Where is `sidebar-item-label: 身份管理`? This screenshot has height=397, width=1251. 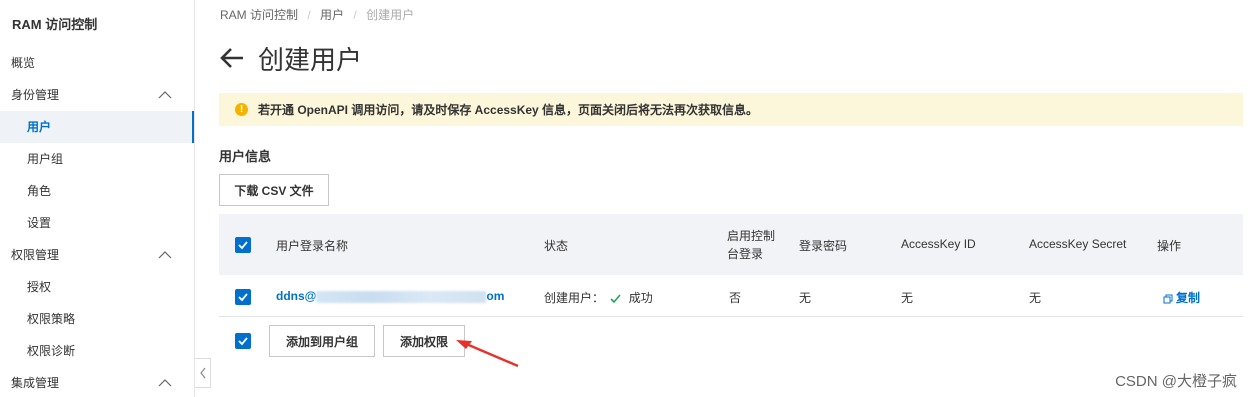
sidebar-item-label: 身份管理 is located at coordinates (35, 95).